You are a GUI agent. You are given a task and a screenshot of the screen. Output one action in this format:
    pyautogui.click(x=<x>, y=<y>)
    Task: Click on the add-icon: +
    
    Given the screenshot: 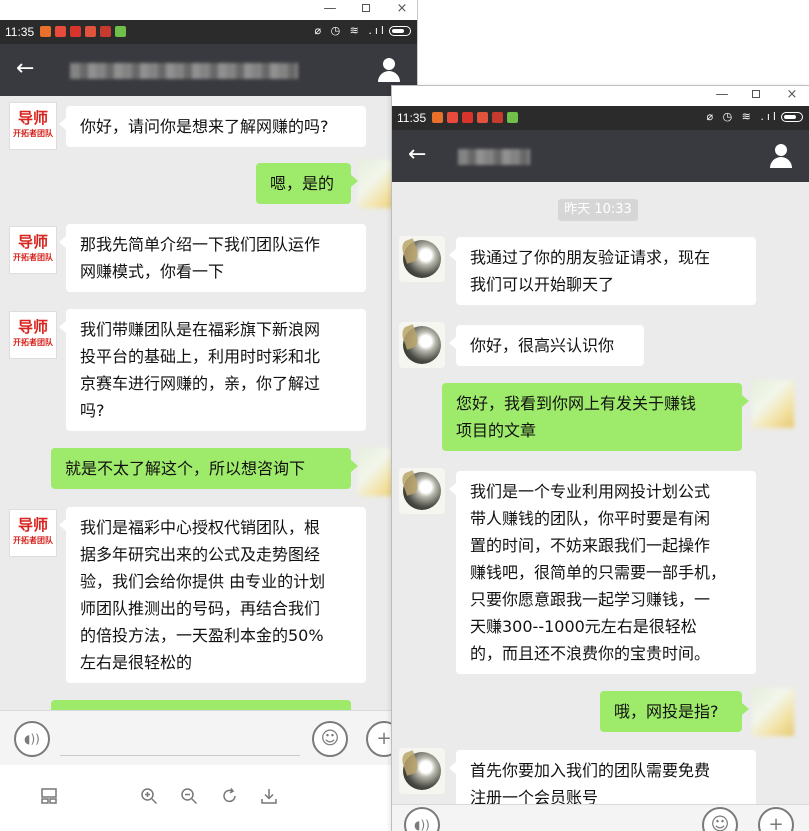 What is the action you would take?
    pyautogui.click(x=776, y=819)
    